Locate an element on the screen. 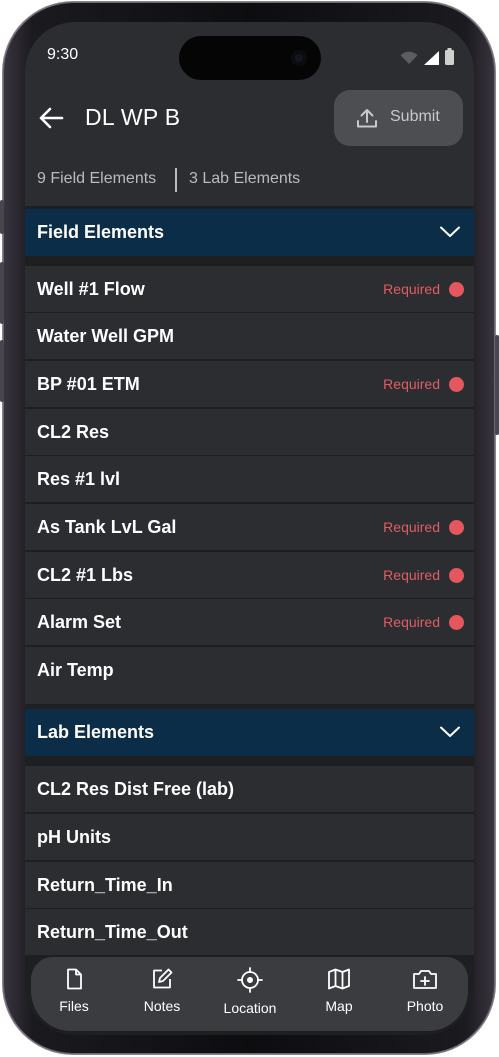  nav-notes-button: Notes is located at coordinates (162, 990).